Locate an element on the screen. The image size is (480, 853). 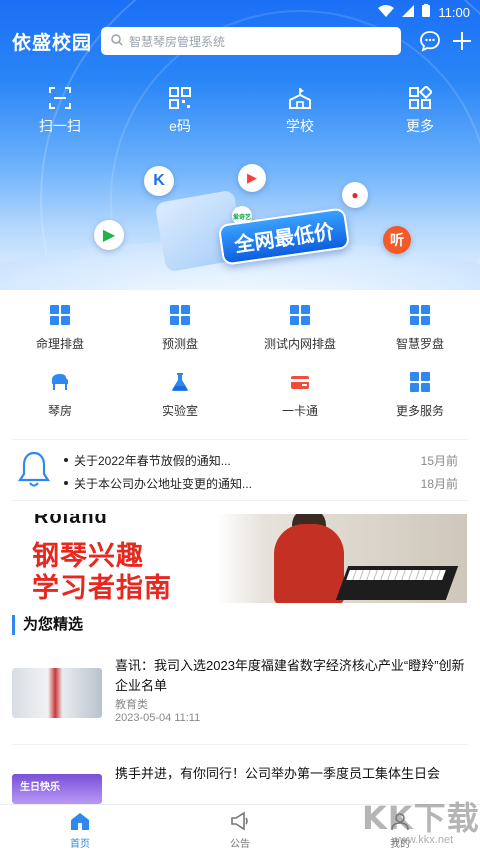
app-badge-k-icon: K is located at coordinates (159, 181).